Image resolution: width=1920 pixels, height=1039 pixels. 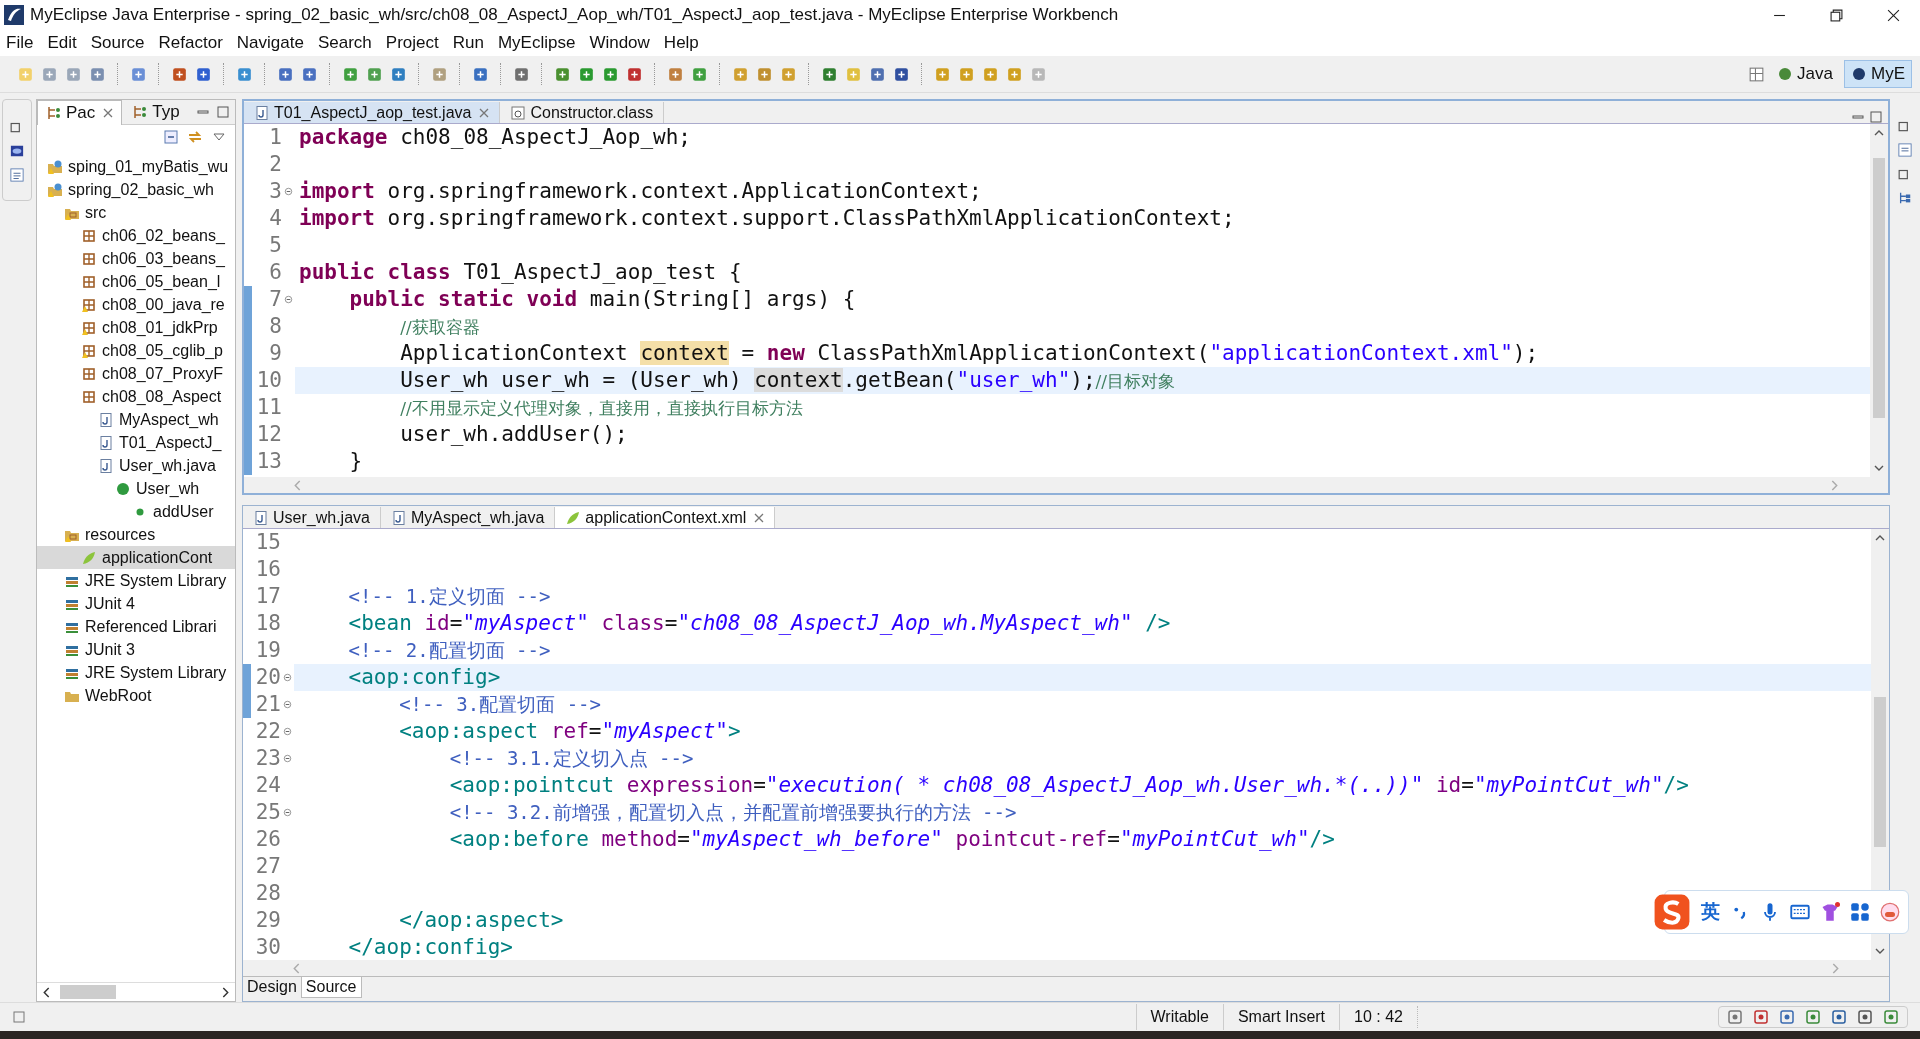 I want to click on tree-item: User_wh, so click(x=136, y=488).